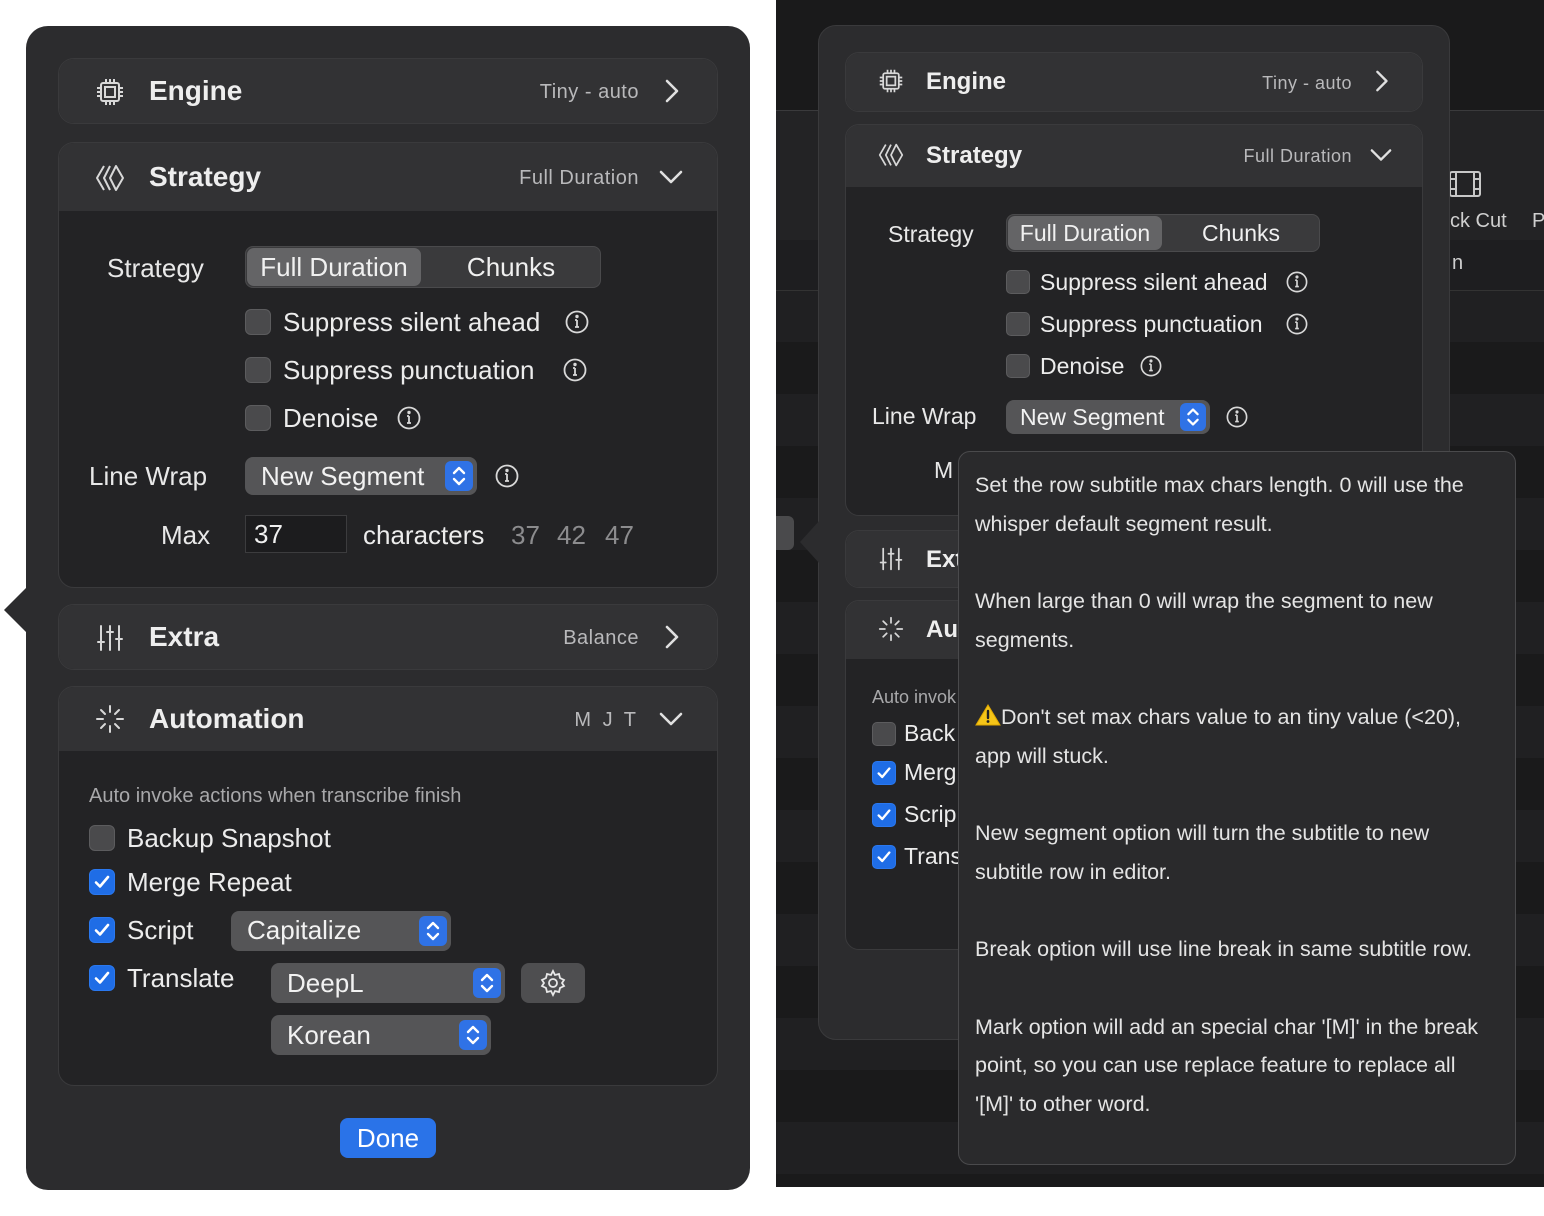 This screenshot has height=1216, width=1544. I want to click on translate-settings-button, so click(553, 983).